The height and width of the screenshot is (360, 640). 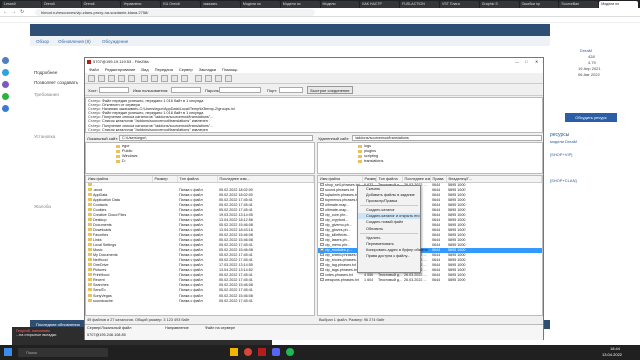 I want to click on browser-tab: КАК НАСТР, so click(x=380, y=4).